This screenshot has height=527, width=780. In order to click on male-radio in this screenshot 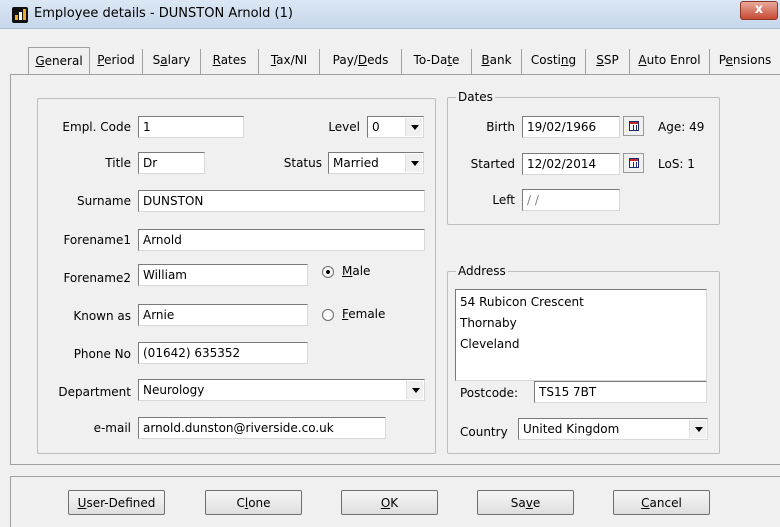, I will do `click(328, 272)`.